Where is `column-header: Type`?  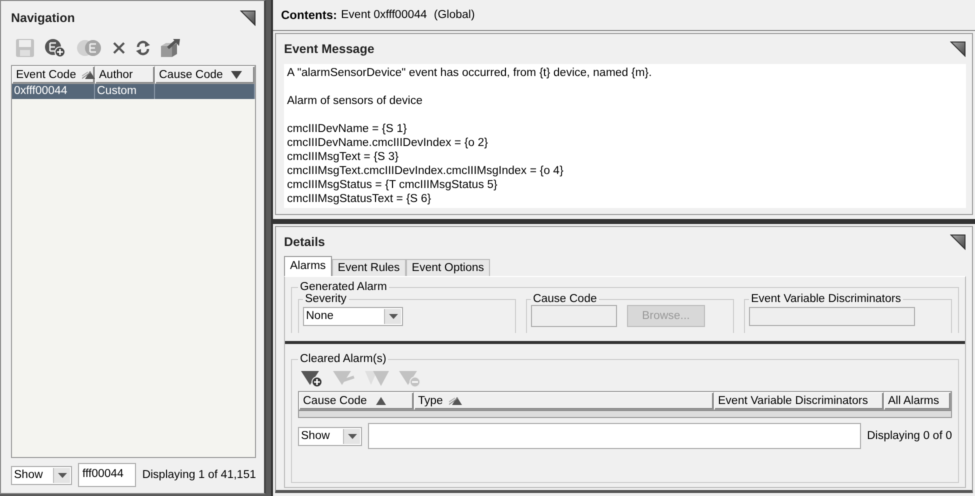
column-header: Type is located at coordinates (564, 401).